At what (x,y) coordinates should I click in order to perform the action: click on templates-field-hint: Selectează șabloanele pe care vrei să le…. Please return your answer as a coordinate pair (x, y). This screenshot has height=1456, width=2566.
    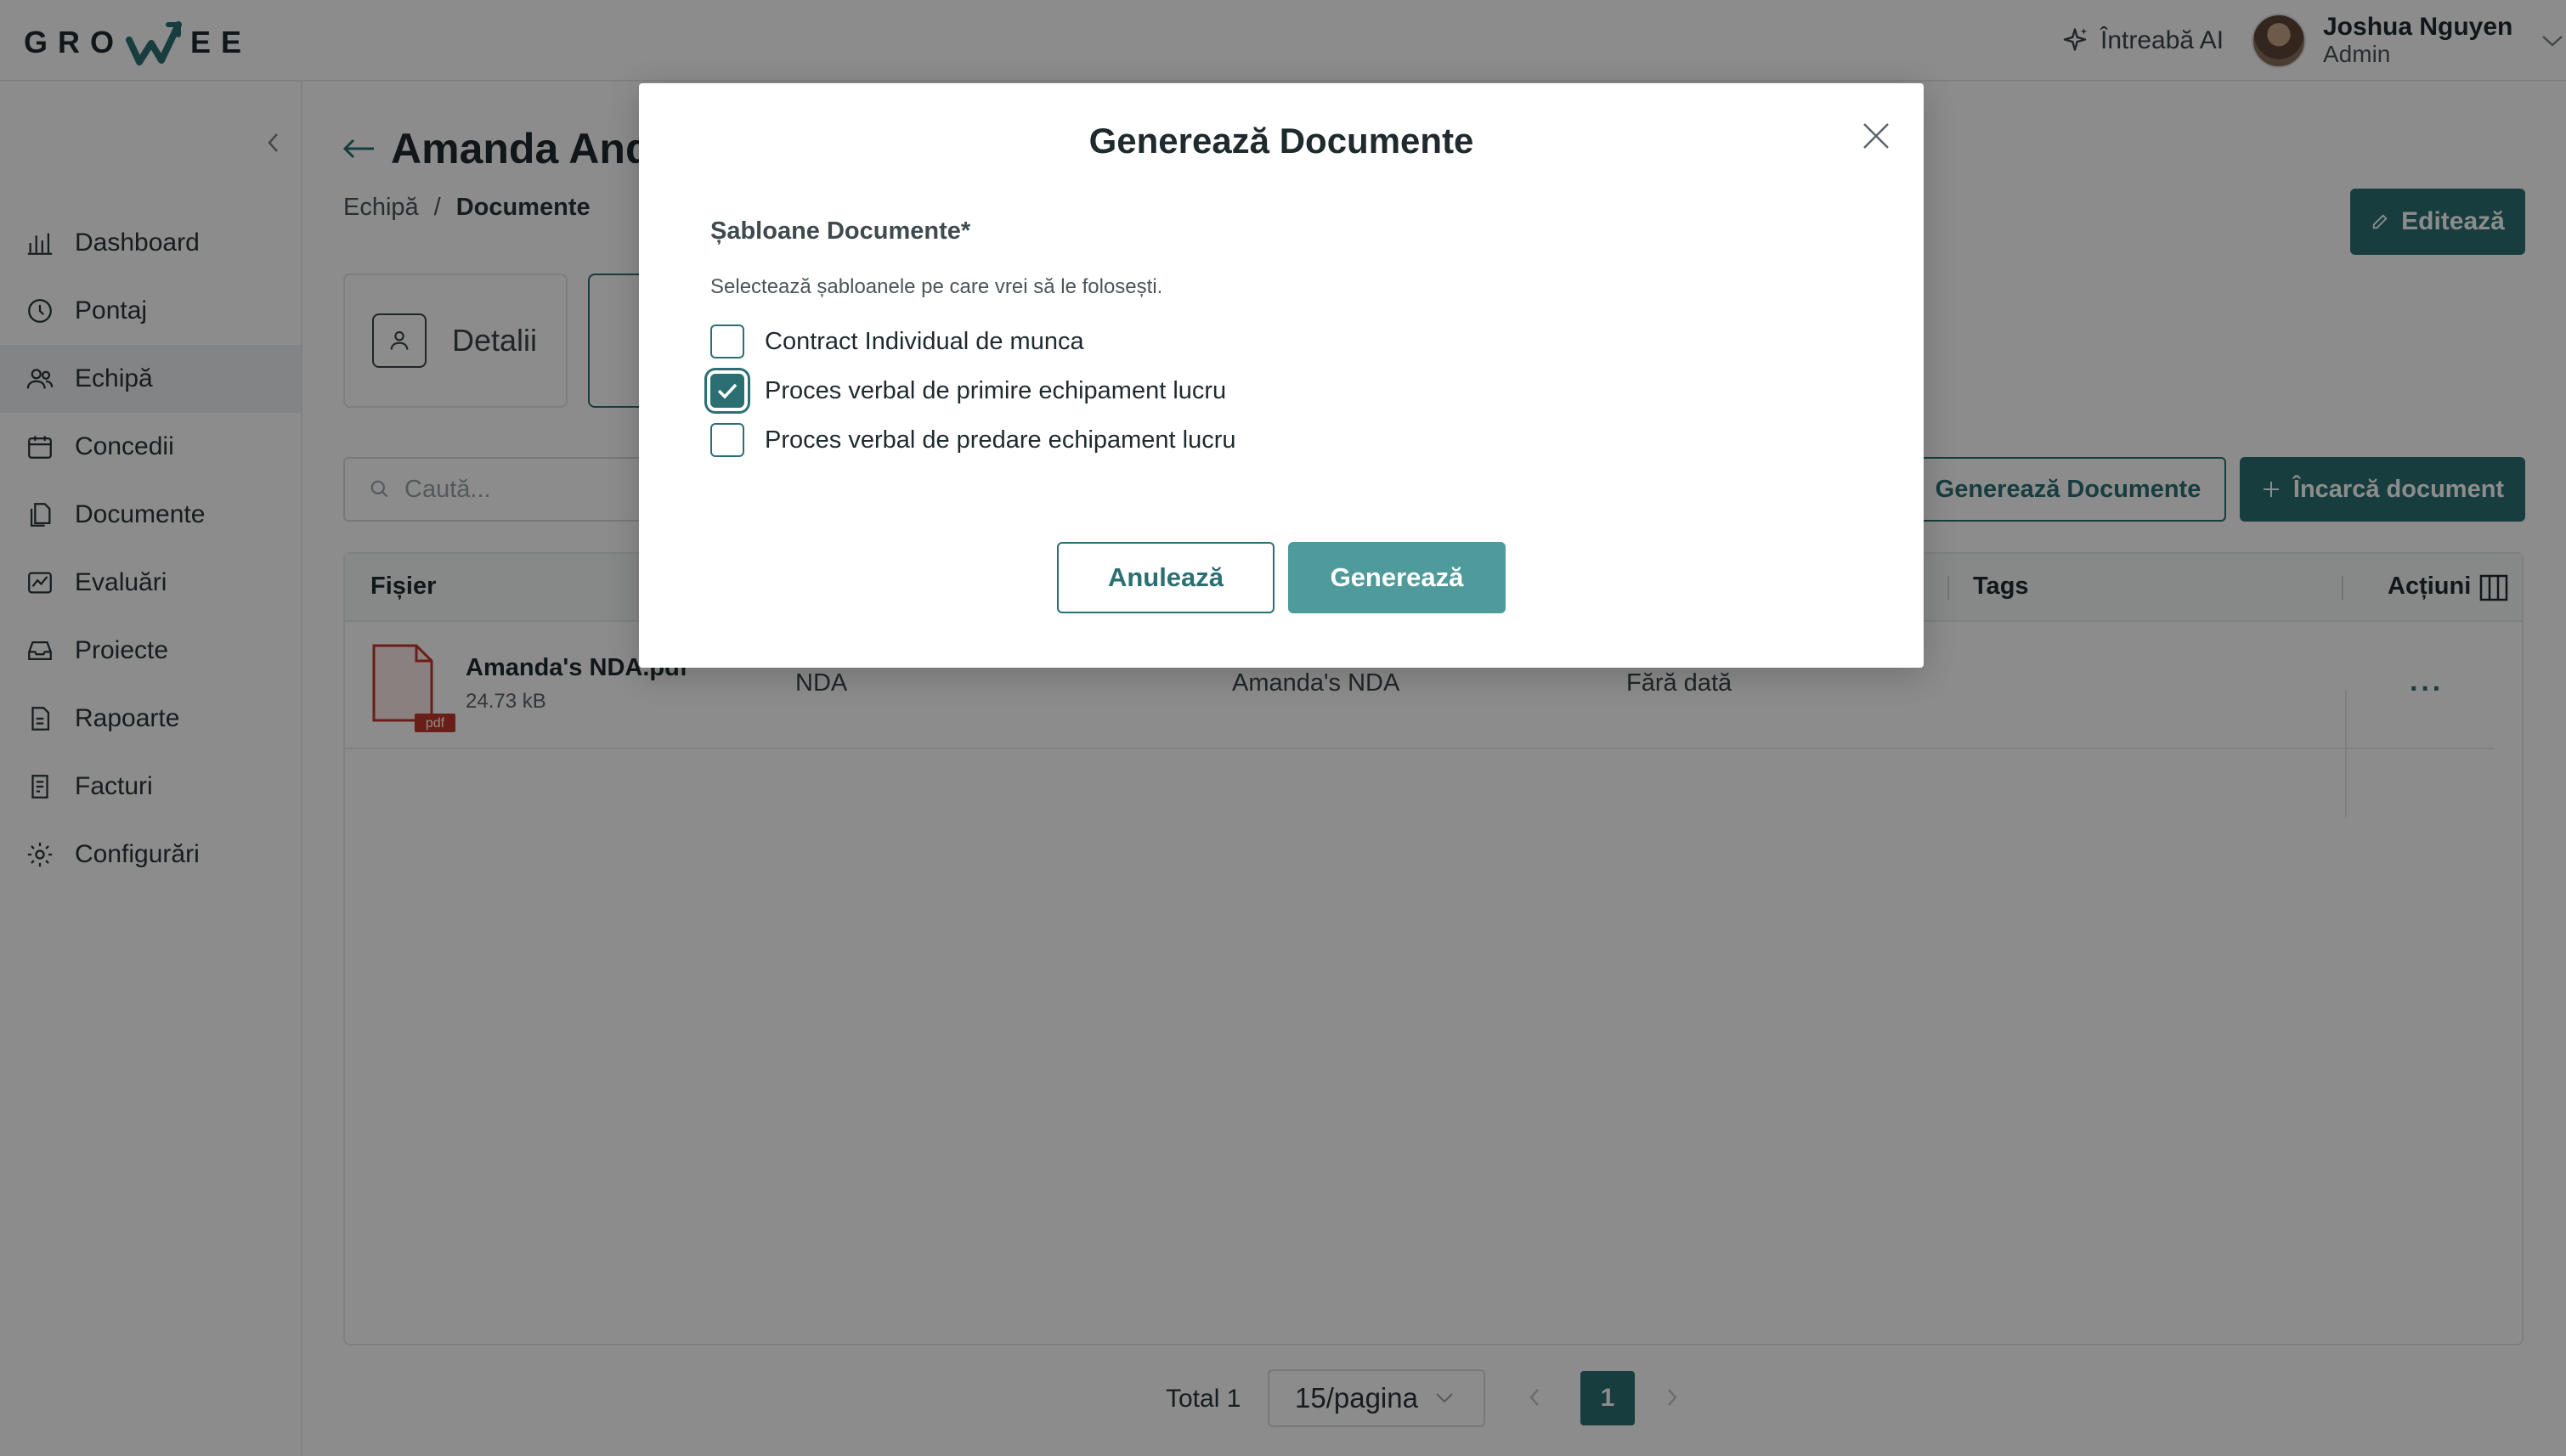
    Looking at the image, I should click on (936, 287).